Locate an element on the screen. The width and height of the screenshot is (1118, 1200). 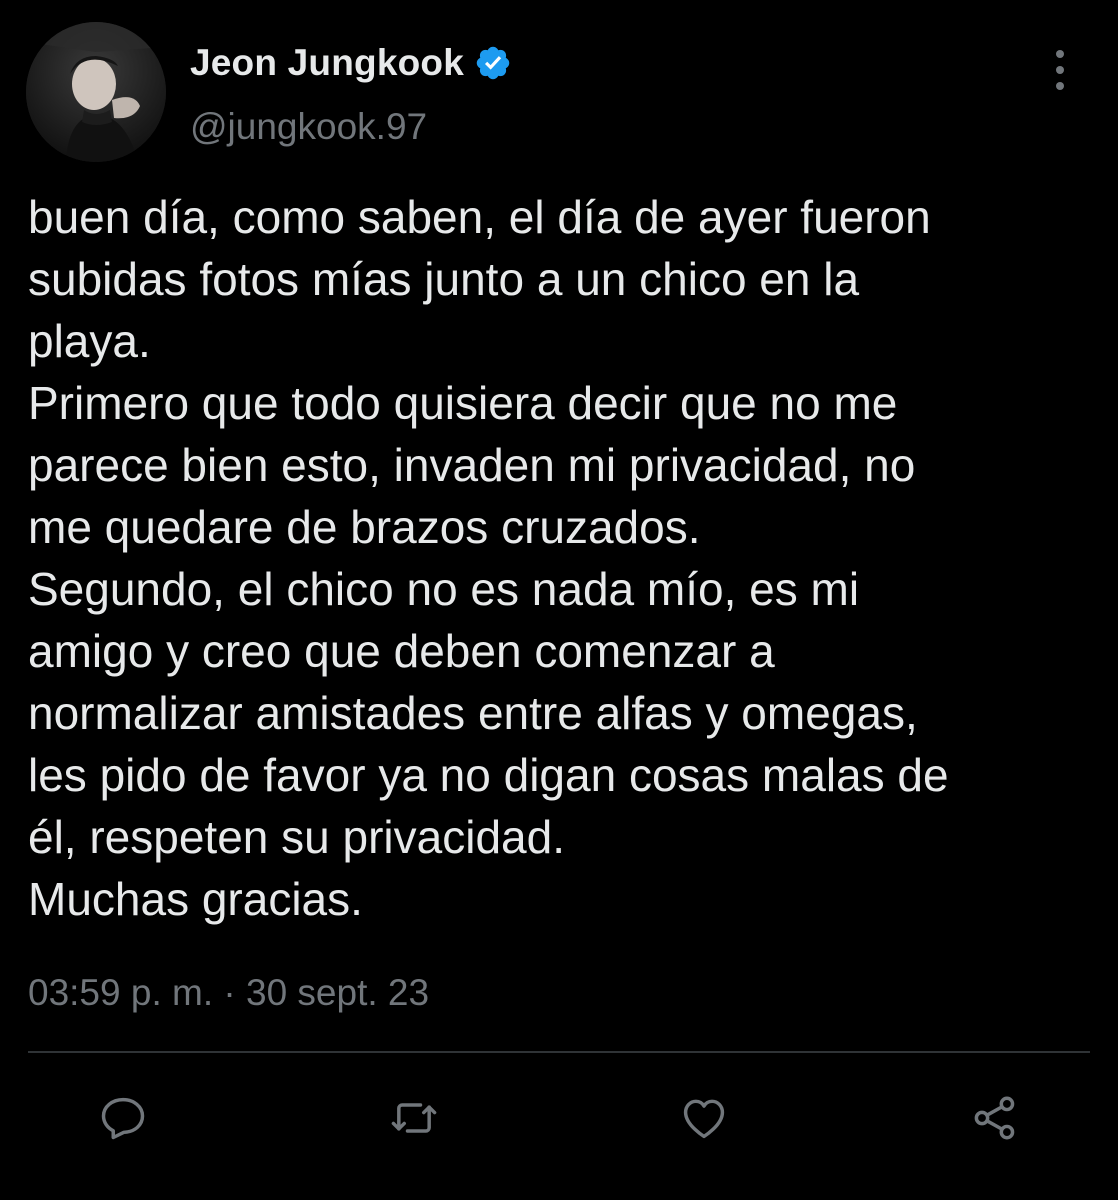
author-handle: @jungkook.97 is located at coordinates (308, 127).